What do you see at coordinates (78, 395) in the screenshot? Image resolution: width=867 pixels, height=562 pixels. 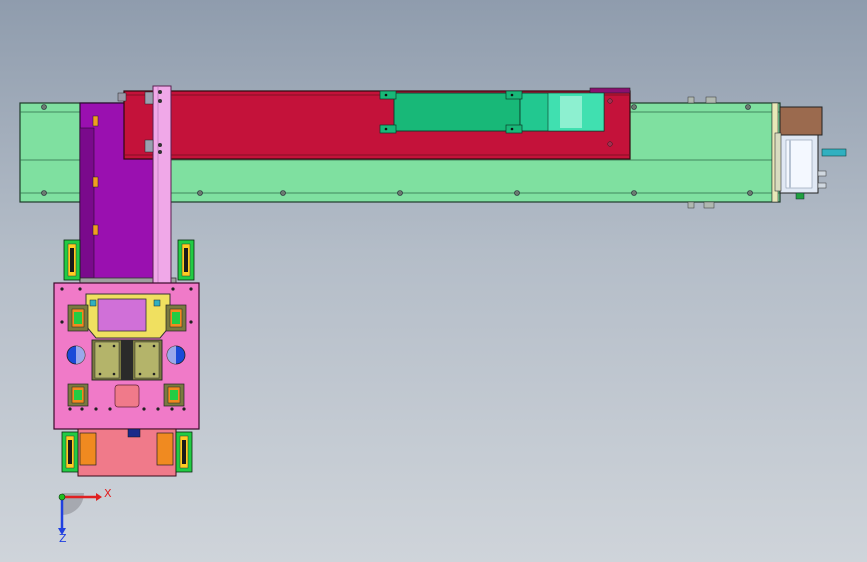 I see `bearing-block-bl` at bounding box center [78, 395].